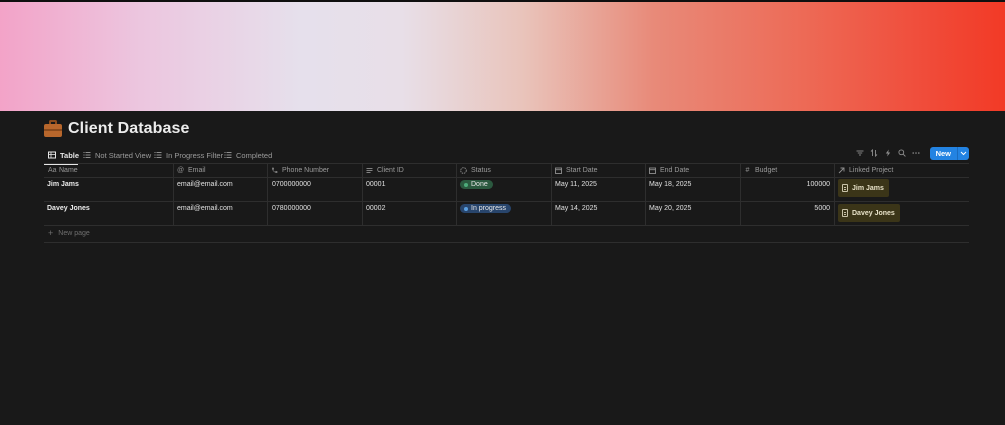 The image size is (1005, 425). Describe the element at coordinates (871, 170) in the screenshot. I see `column-label: Linked Project` at that location.